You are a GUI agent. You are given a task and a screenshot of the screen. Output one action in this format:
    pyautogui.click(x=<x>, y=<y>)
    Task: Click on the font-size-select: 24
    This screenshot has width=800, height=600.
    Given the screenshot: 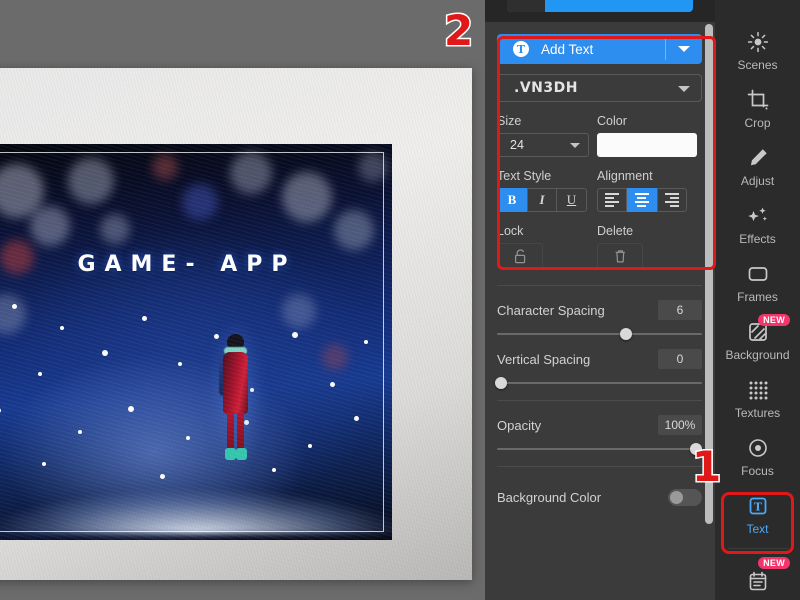 What is the action you would take?
    pyautogui.click(x=543, y=145)
    